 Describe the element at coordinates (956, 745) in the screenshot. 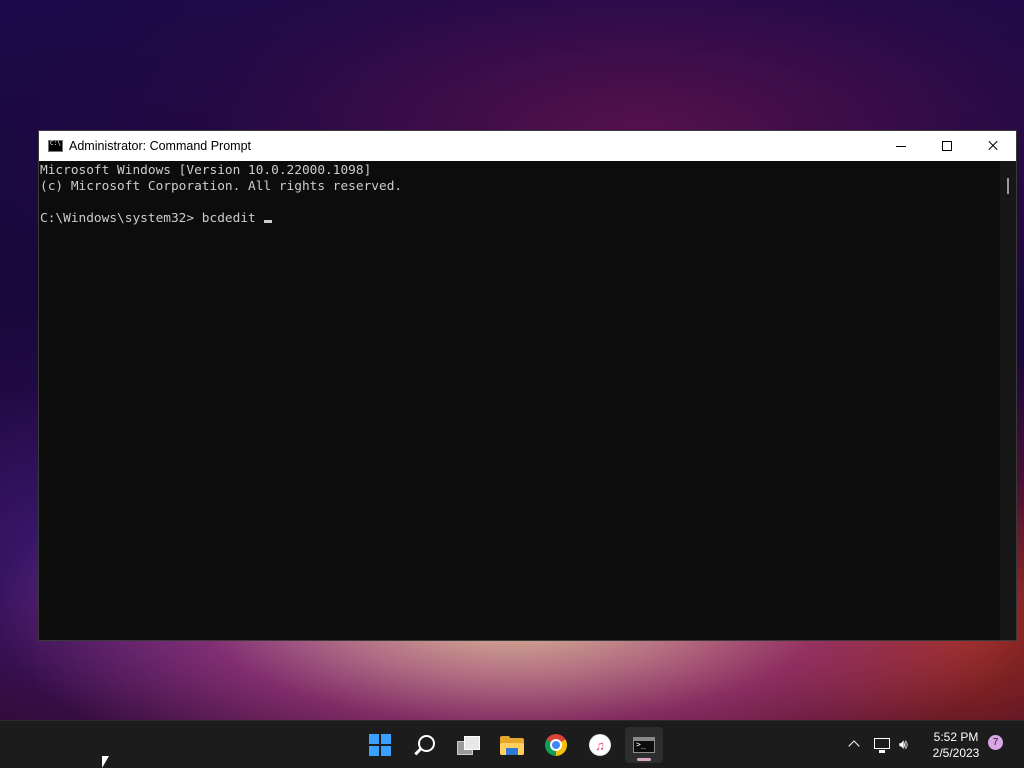

I see `system-clock: 5:52 PM 2/5/2023` at that location.